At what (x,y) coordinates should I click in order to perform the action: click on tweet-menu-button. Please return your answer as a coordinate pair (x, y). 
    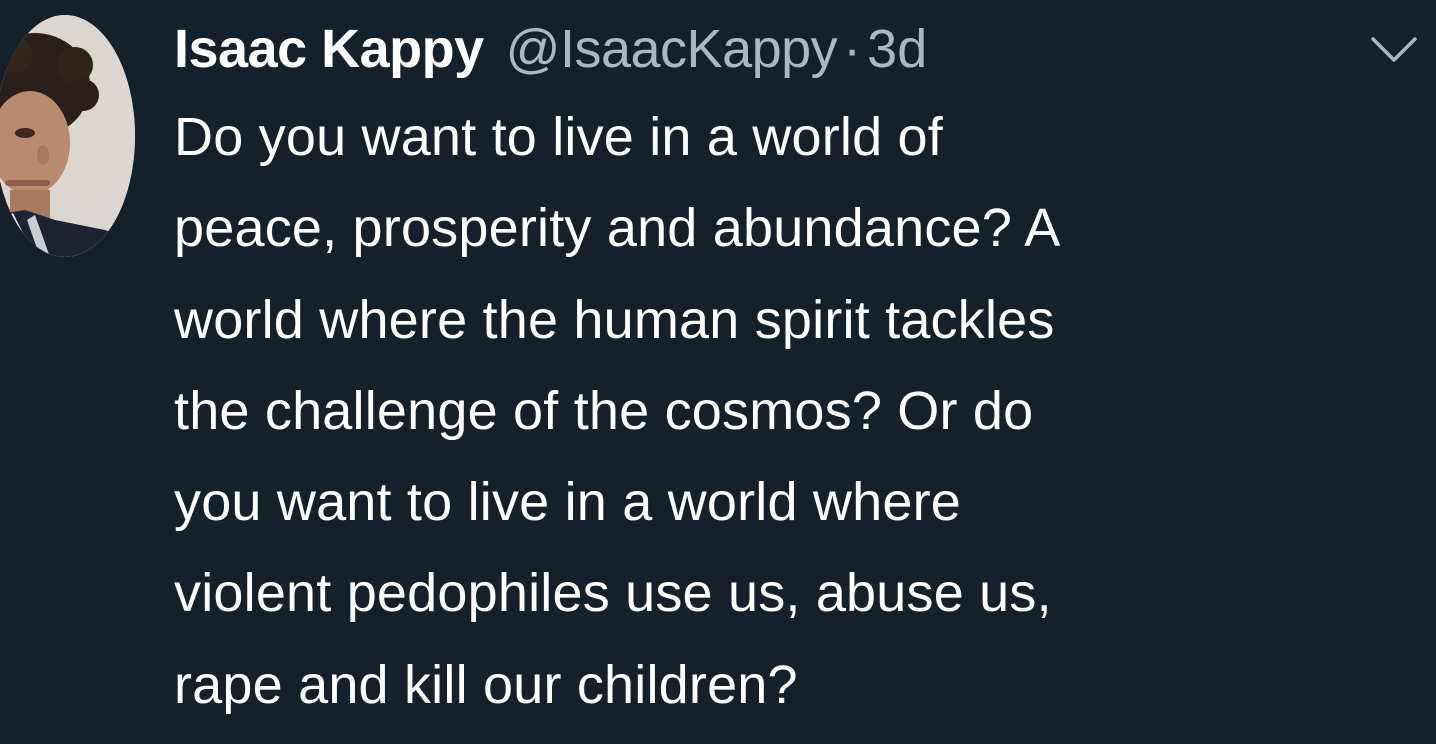
    Looking at the image, I should click on (1394, 50).